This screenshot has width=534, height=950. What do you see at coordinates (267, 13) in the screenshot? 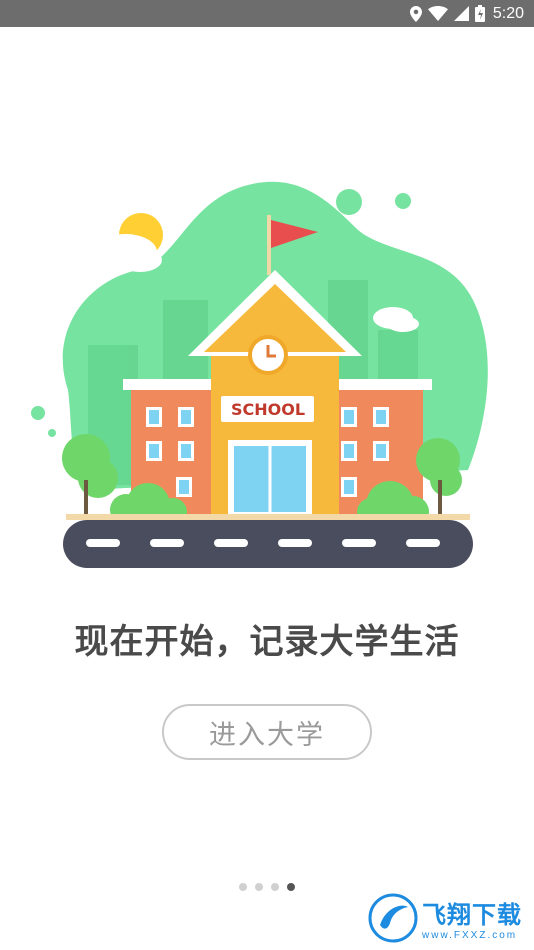
I see `status-bar: 5:20` at bounding box center [267, 13].